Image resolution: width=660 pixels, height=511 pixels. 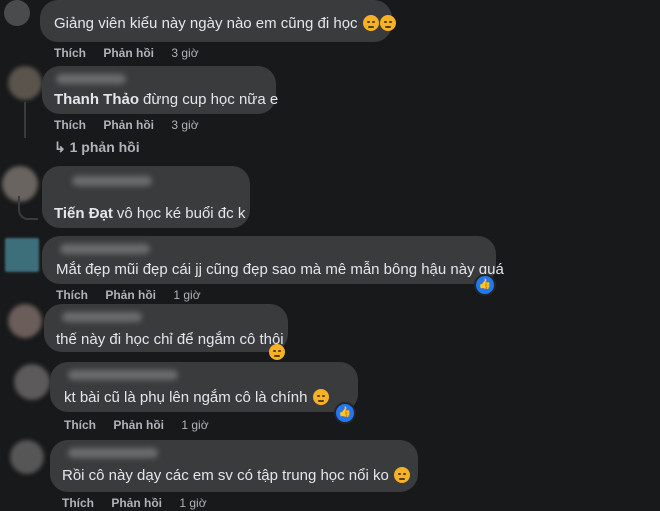 I want to click on comment-bubble: kt bài cũ là phụ lên ngắm cô là chính, so click(x=204, y=387).